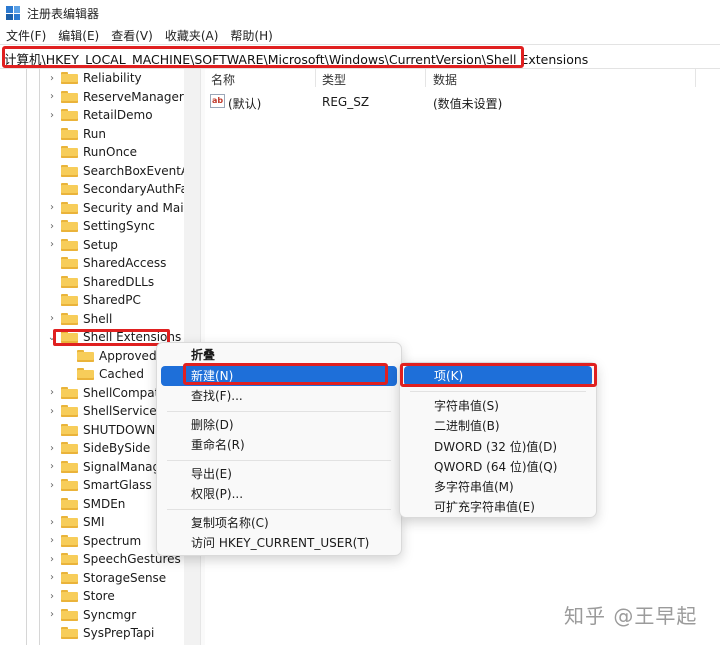 This screenshot has width=720, height=645. What do you see at coordinates (93, 541) in the screenshot?
I see `tree-item-spectrum: › Spectrum` at bounding box center [93, 541].